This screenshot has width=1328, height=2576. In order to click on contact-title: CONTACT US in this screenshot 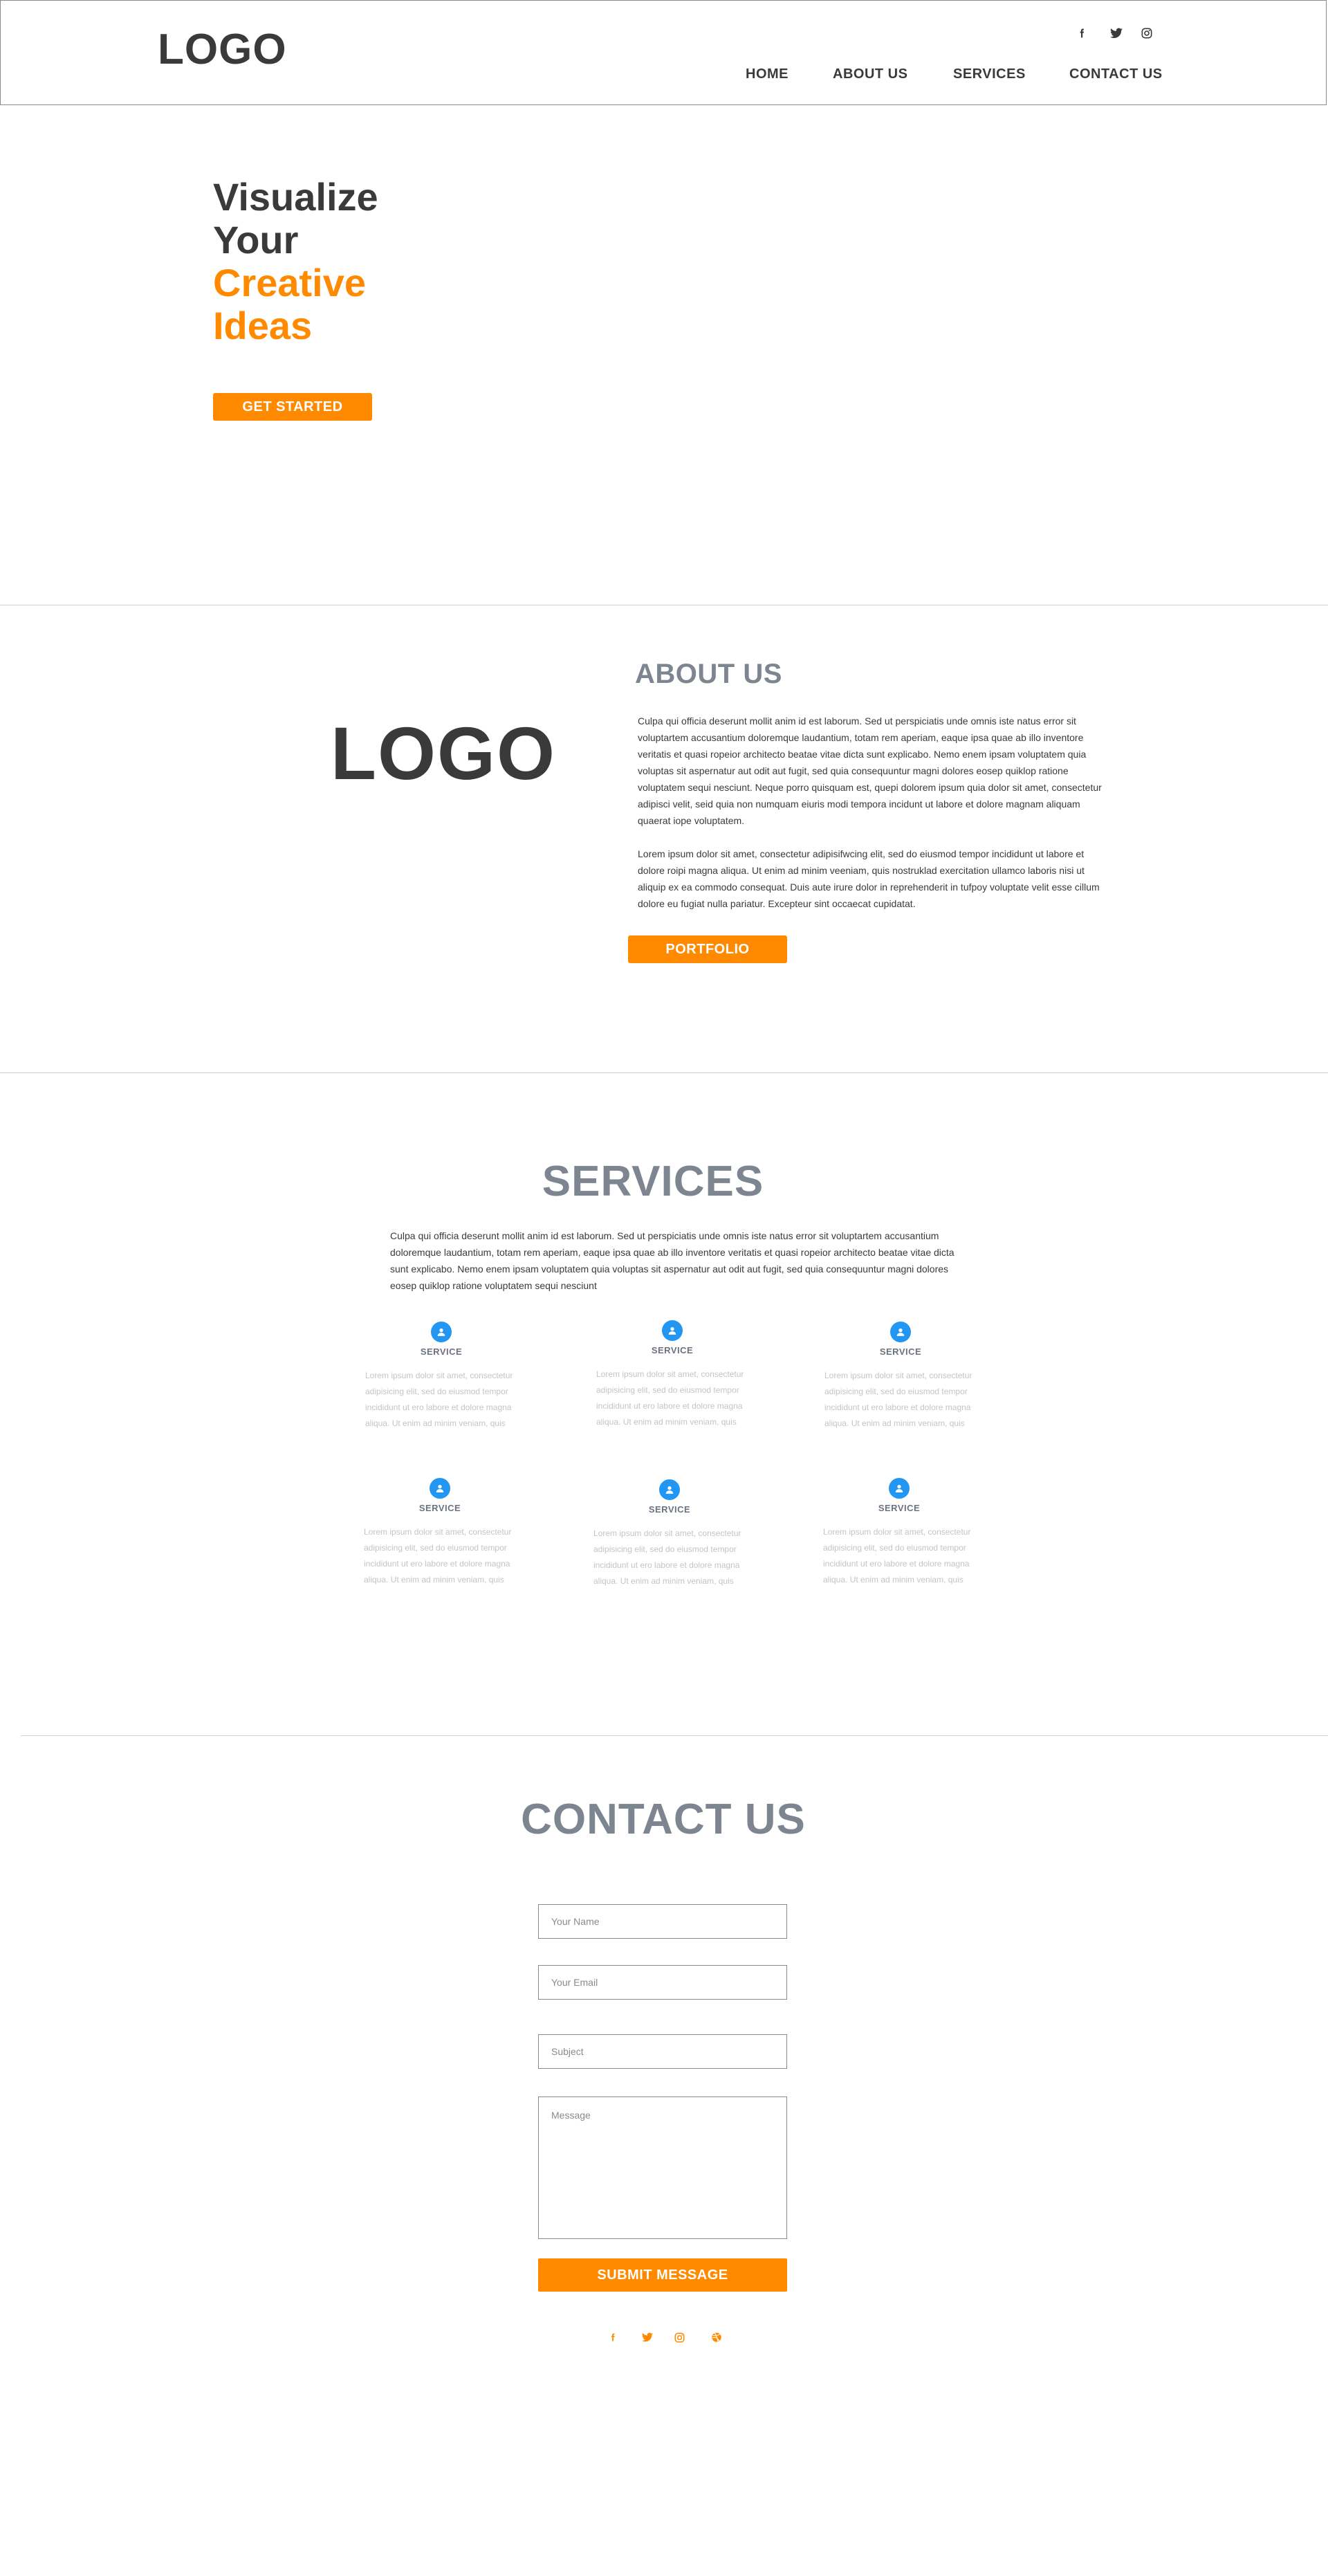, I will do `click(663, 1820)`.